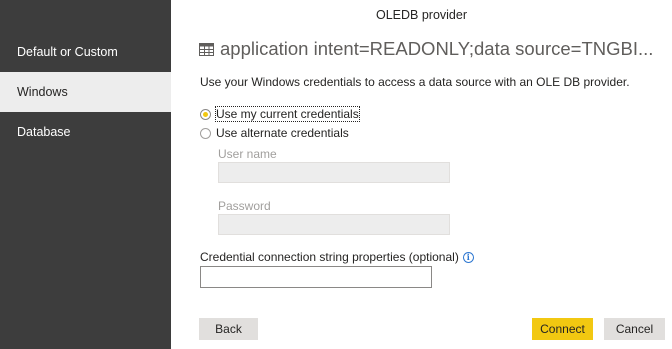 The image size is (672, 349). Describe the element at coordinates (334, 224) in the screenshot. I see `password-input` at that location.